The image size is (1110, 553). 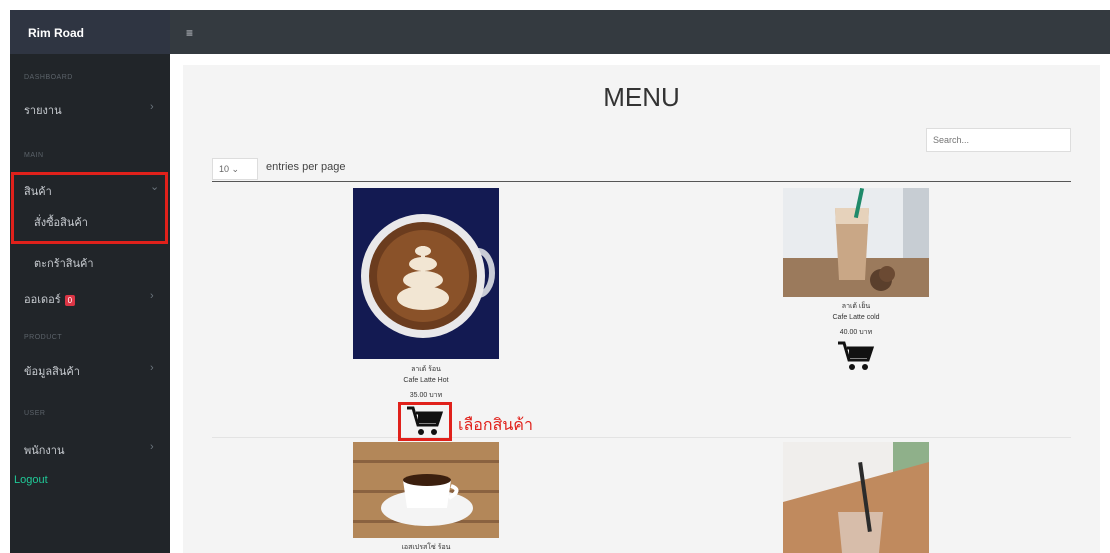 I want to click on product-image-iced-drink, so click(x=856, y=497).